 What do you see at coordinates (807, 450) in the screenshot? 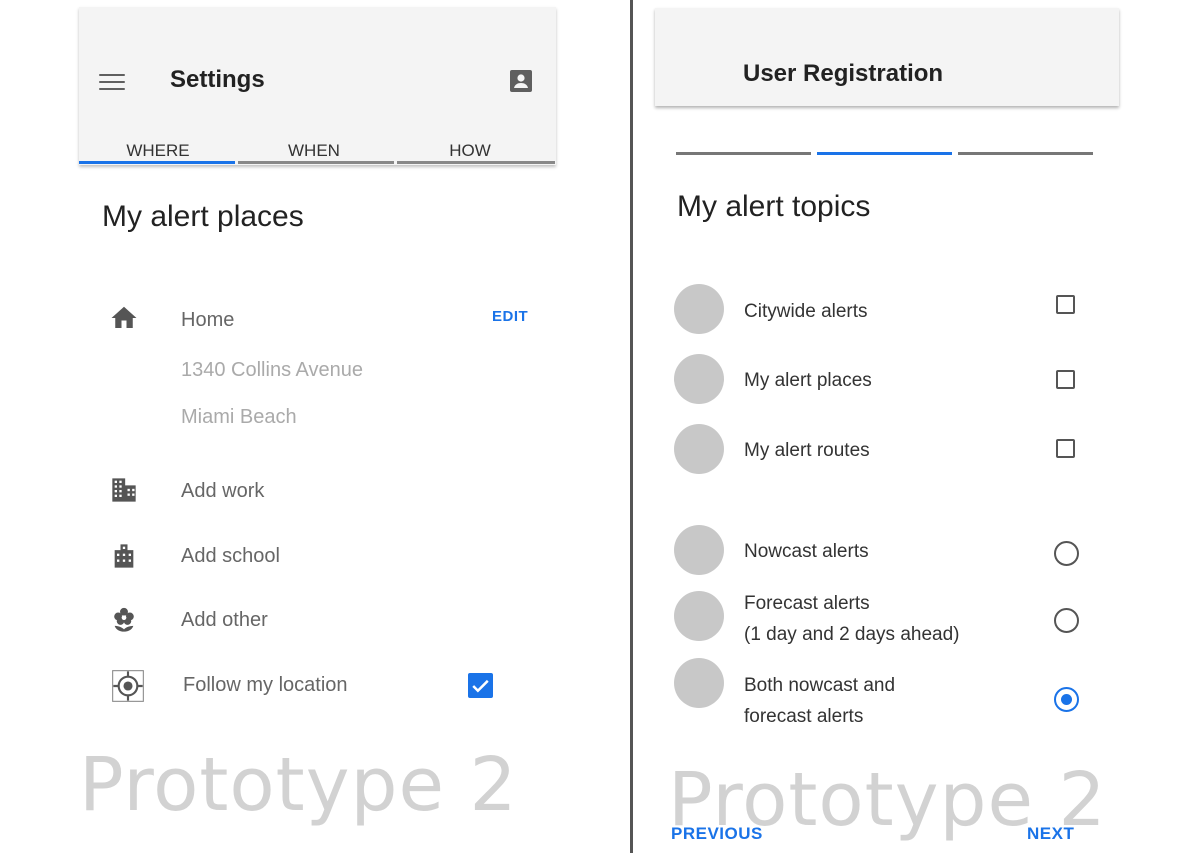
I see `topic-label: My alert routes` at bounding box center [807, 450].